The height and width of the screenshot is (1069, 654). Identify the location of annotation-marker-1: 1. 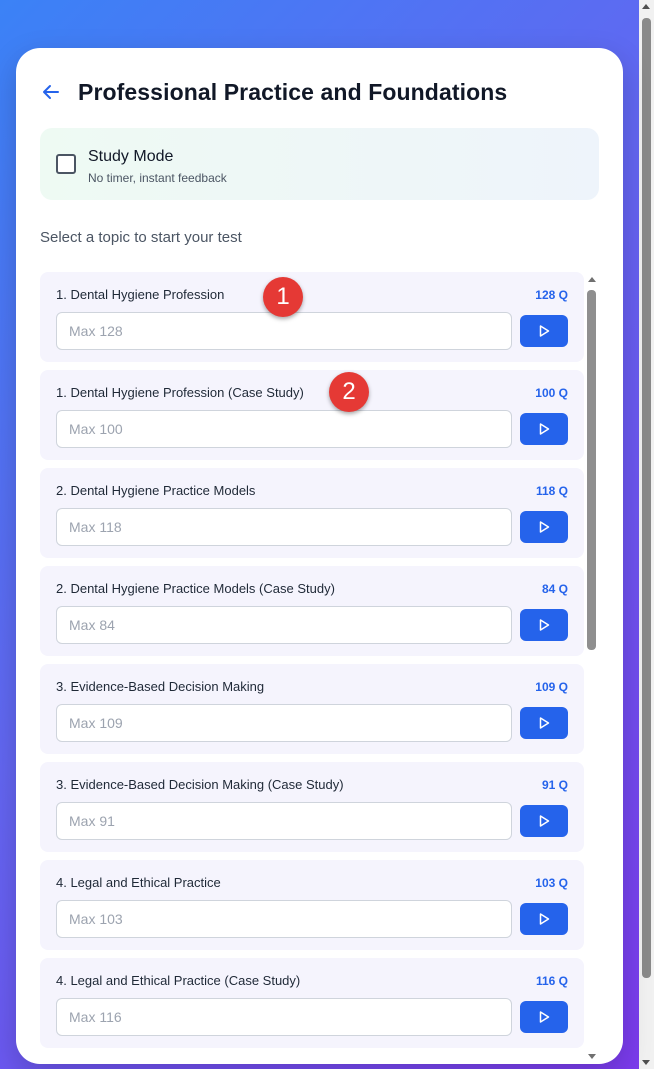
(283, 297).